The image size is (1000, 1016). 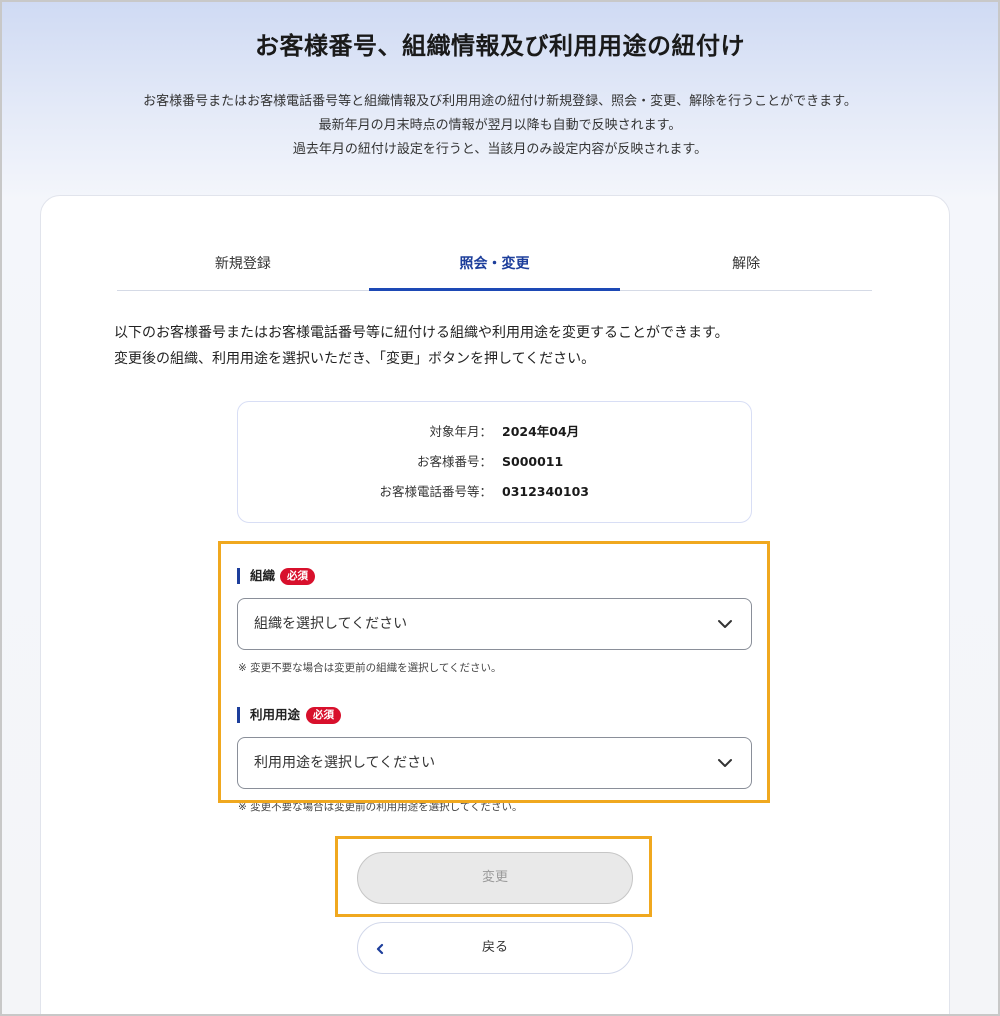 What do you see at coordinates (355, 359) in the screenshot?
I see `description-line: 変更後の組織、利用用途を選択いただき、「変更」ボタンを押してください。` at bounding box center [355, 359].